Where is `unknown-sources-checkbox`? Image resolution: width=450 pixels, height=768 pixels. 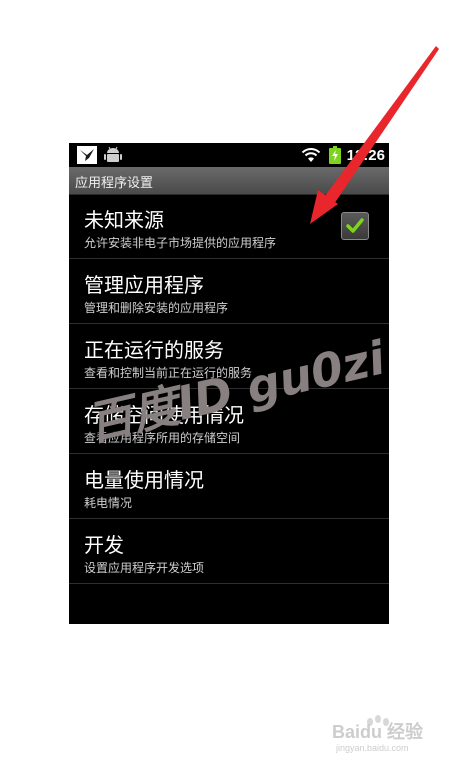
unknown-sources-checkbox is located at coordinates (355, 226).